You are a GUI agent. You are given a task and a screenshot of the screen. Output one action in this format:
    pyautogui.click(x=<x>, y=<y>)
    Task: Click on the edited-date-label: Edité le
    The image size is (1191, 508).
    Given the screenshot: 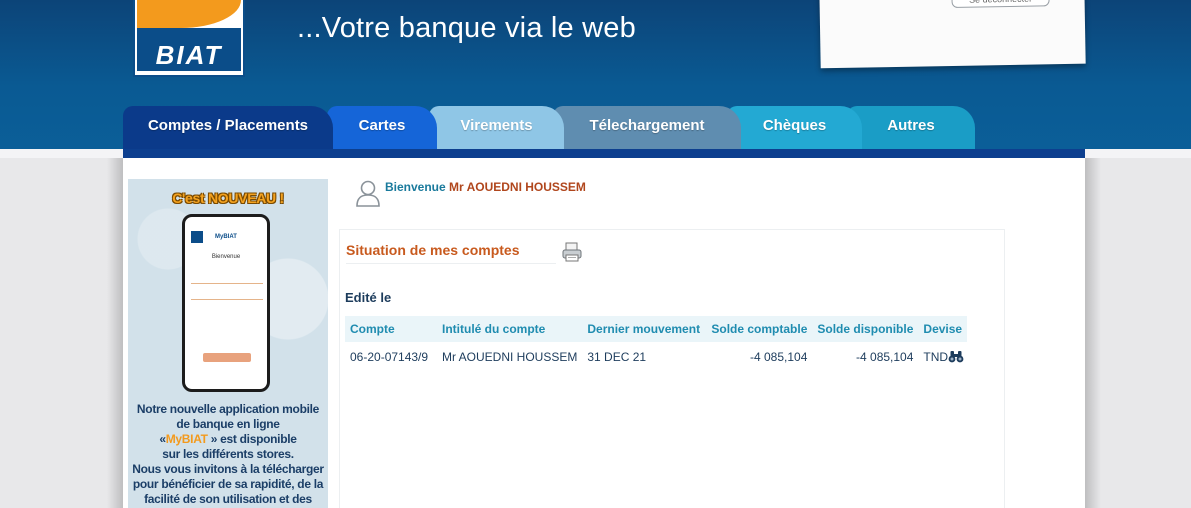 What is the action you would take?
    pyautogui.click(x=368, y=297)
    